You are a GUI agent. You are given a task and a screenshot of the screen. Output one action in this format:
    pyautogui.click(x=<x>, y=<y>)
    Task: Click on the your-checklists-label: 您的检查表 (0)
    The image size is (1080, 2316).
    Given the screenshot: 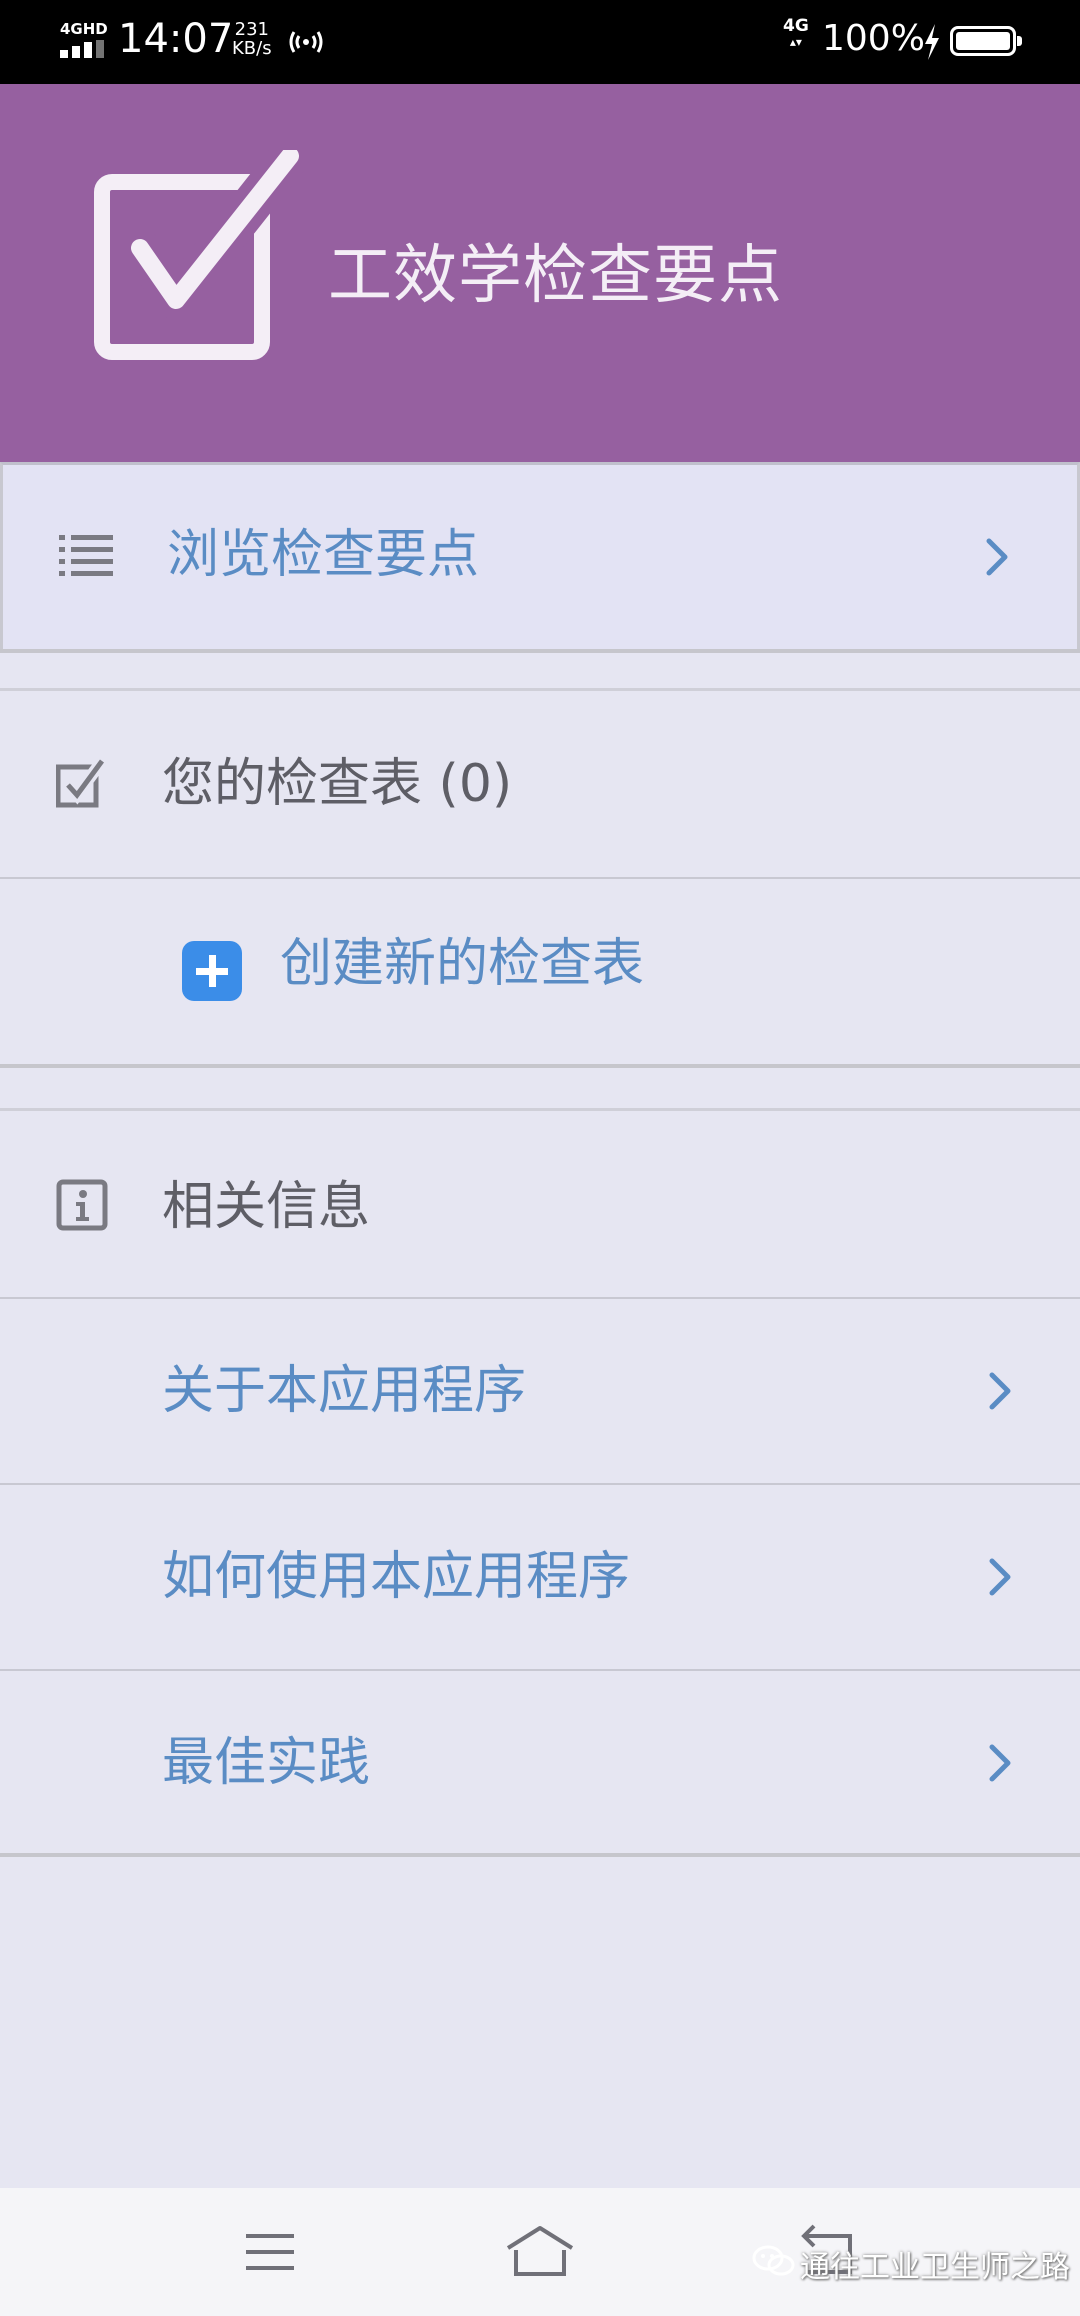 What is the action you would take?
    pyautogui.click(x=337, y=784)
    